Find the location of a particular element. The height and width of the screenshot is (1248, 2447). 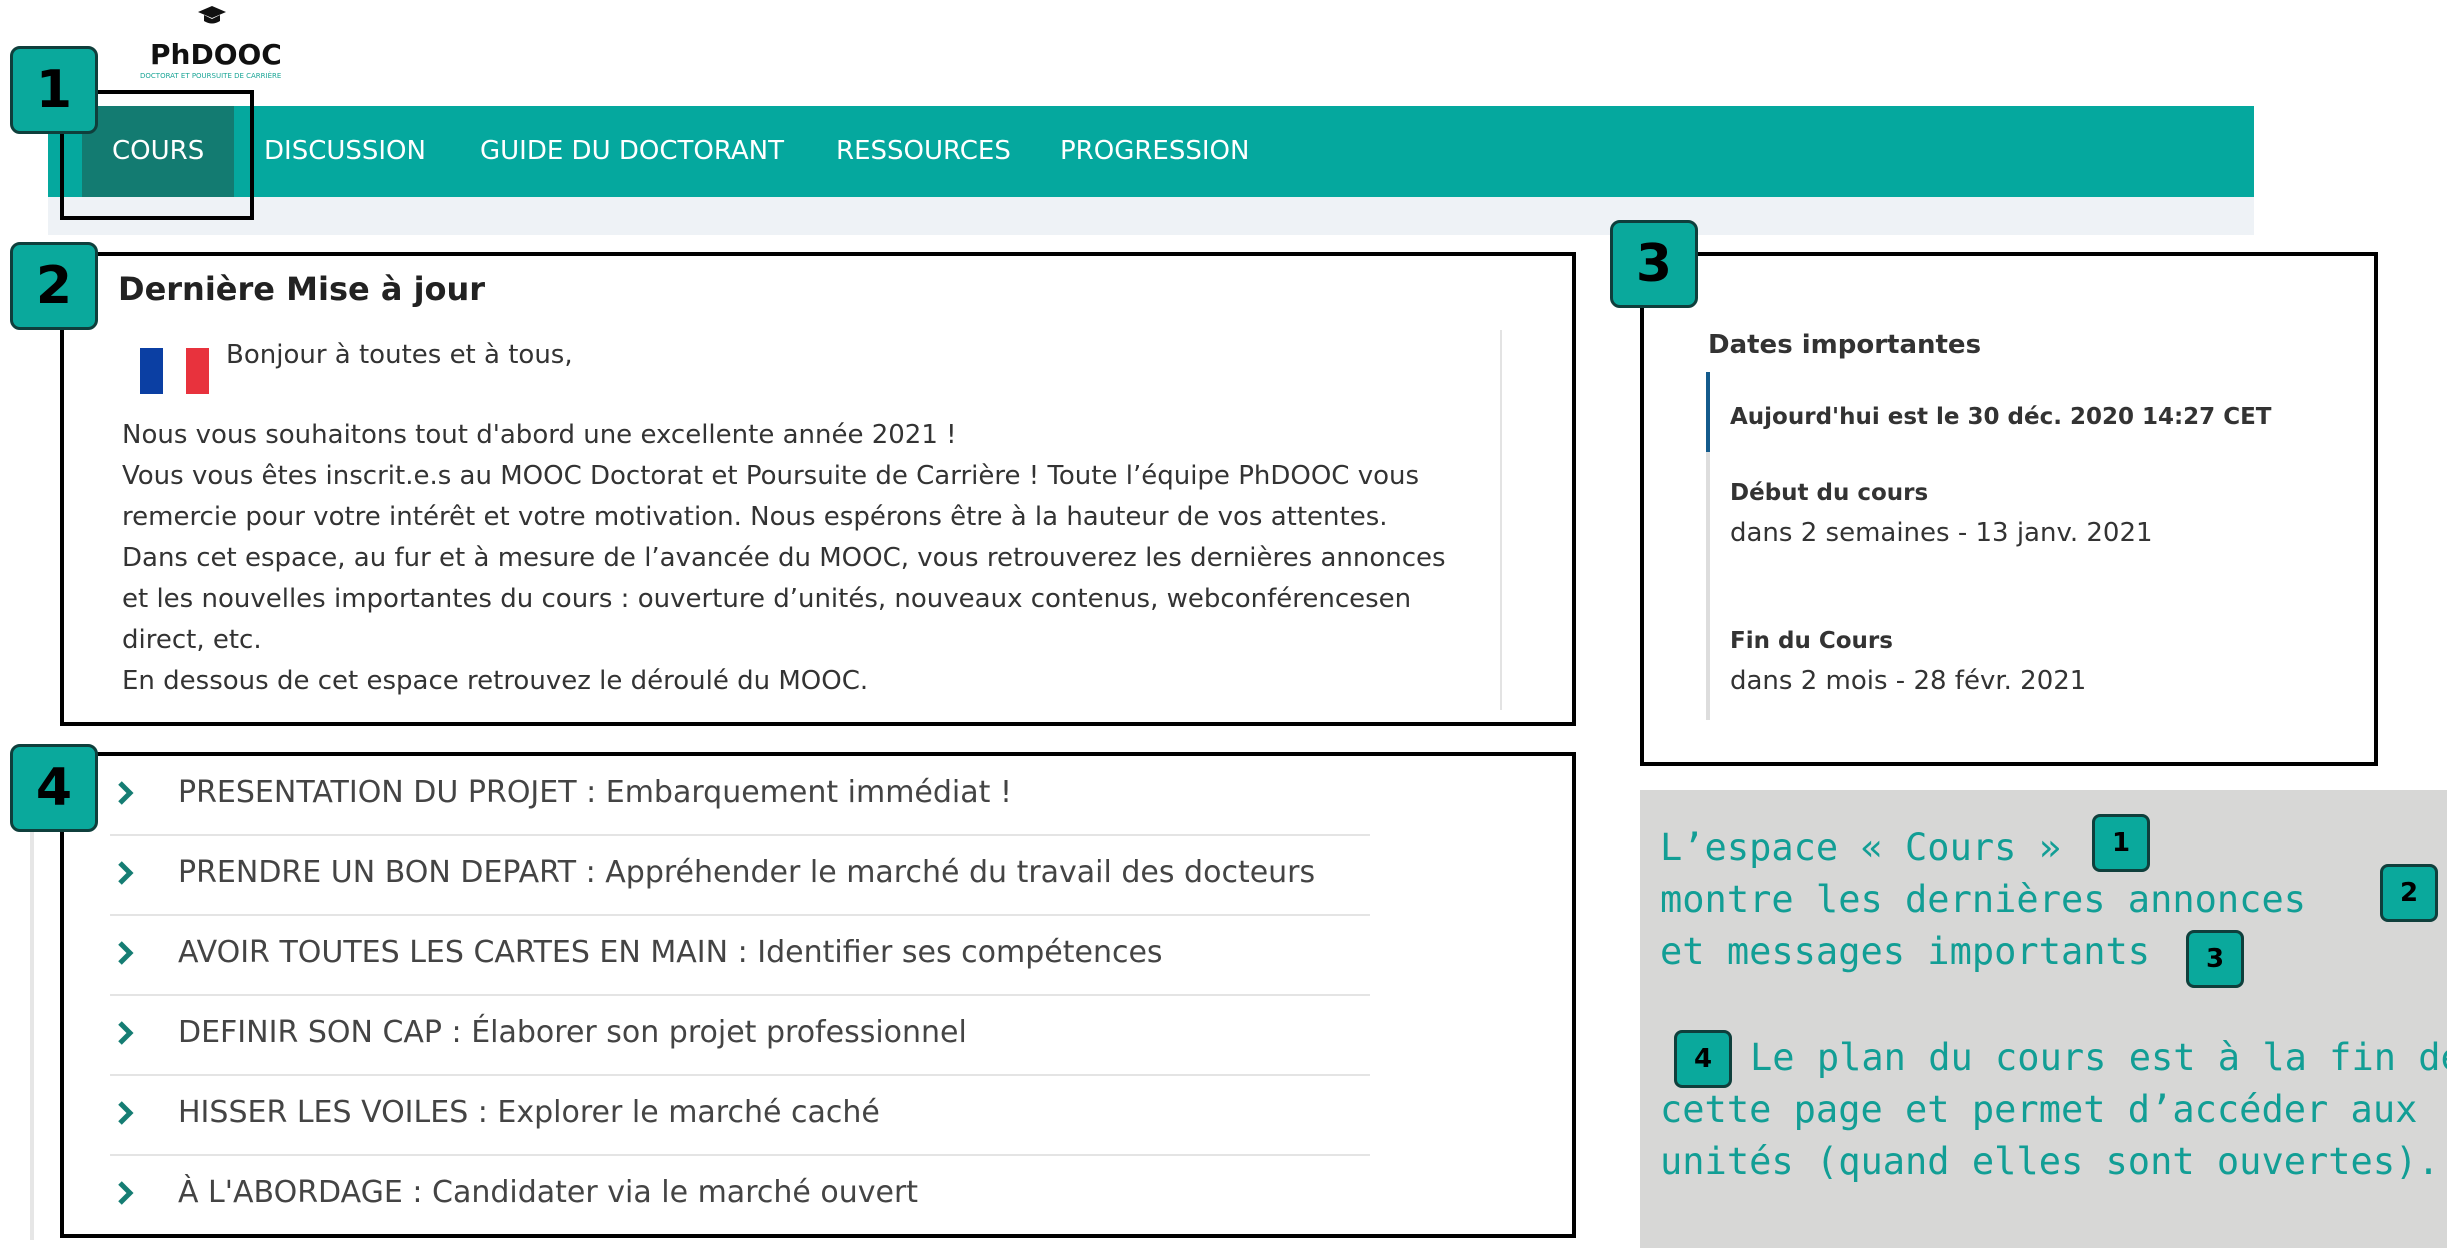

tab-guide-du-doctorant: GUIDE DU DOCTORANT is located at coordinates (632, 151).